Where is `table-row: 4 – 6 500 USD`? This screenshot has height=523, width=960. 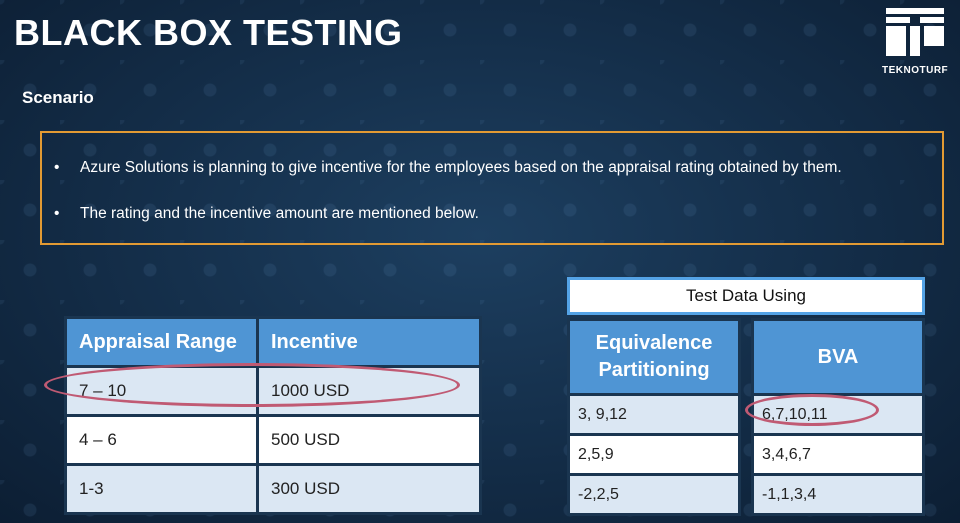
table-row: 4 – 6 500 USD is located at coordinates (273, 440).